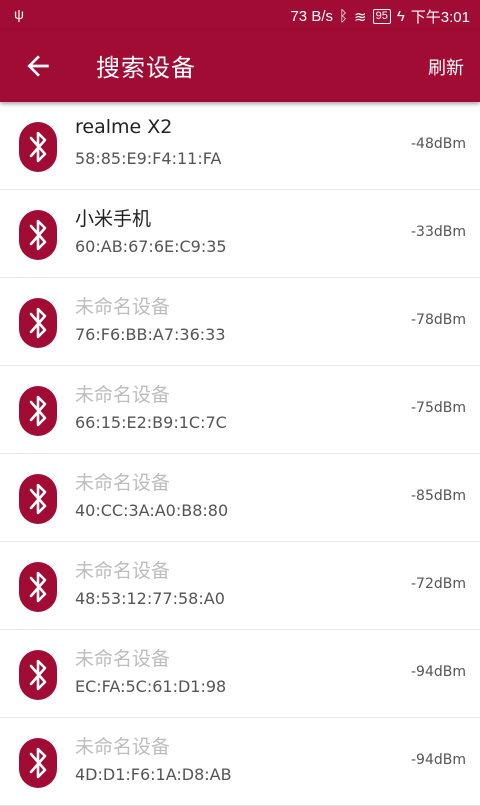 This screenshot has height=806, width=480. What do you see at coordinates (240, 66) in the screenshot?
I see `app-bar: 搜索设备 刷新` at bounding box center [240, 66].